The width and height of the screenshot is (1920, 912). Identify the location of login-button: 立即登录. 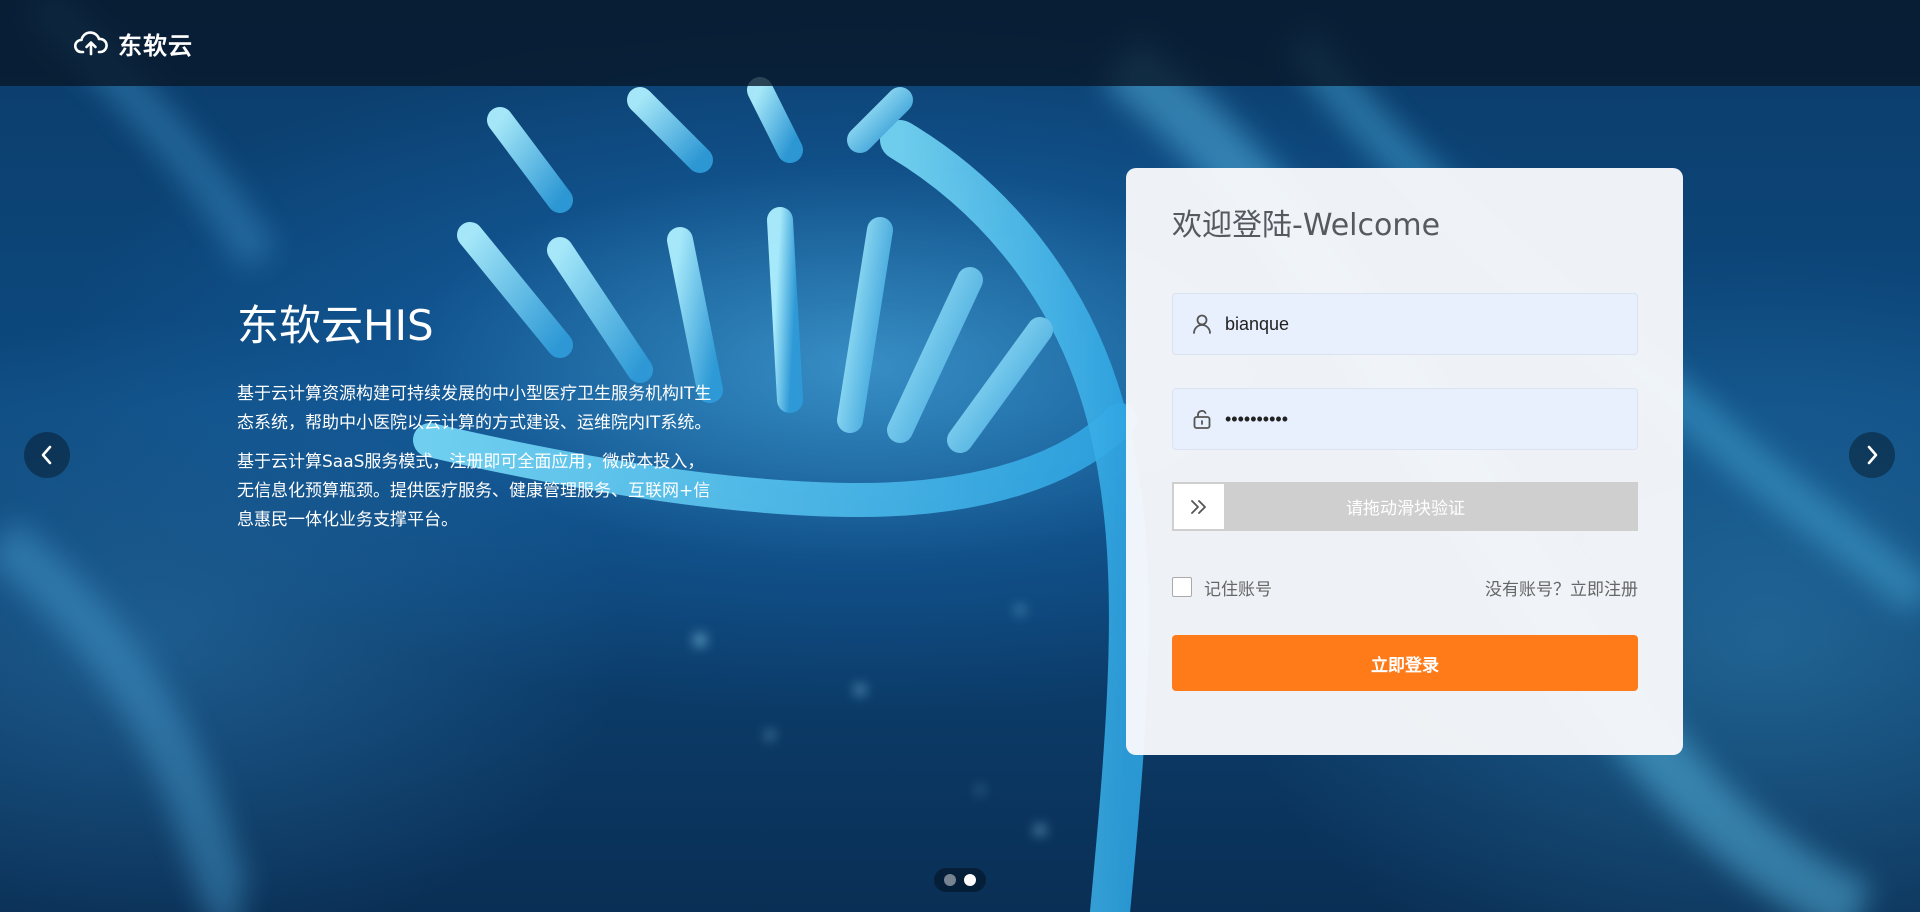
(1405, 663).